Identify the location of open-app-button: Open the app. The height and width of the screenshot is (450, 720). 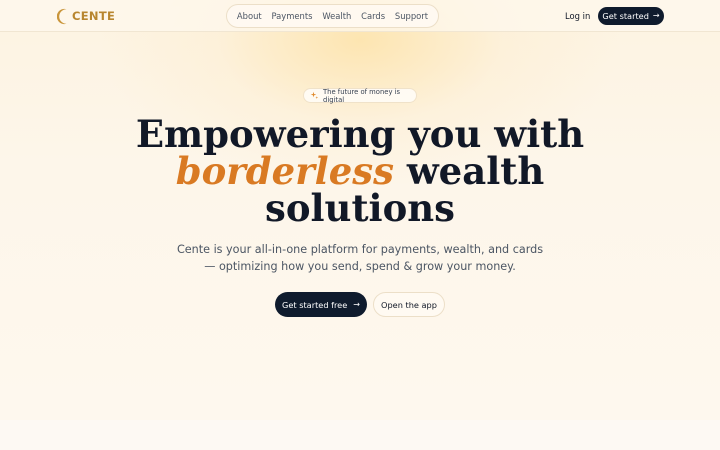
(409, 304).